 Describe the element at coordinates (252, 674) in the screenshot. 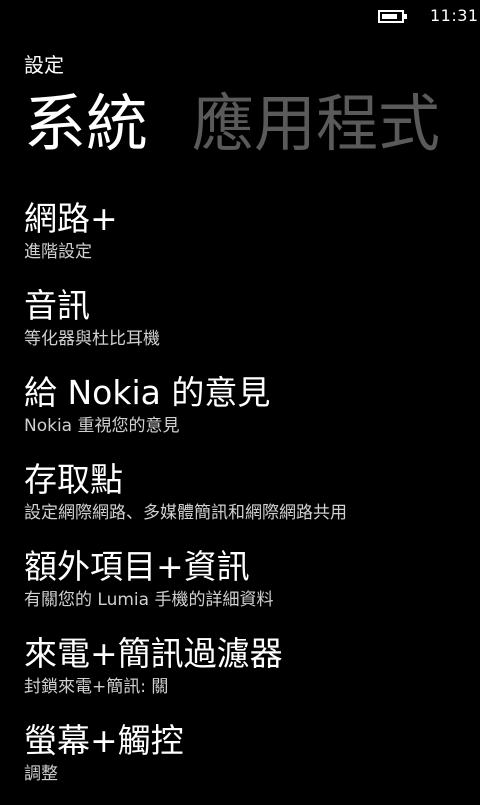

I see `settings-item-call-sms-filter: 來電+簡訊過濾器 封鎖來電+簡訊: 關` at that location.